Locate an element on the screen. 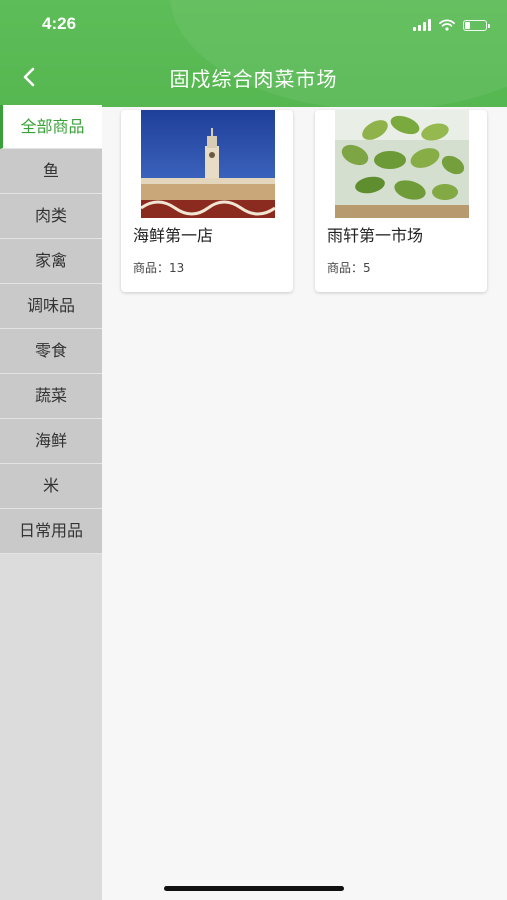  category-item-daily-goods: 日常用品 is located at coordinates (51, 531).